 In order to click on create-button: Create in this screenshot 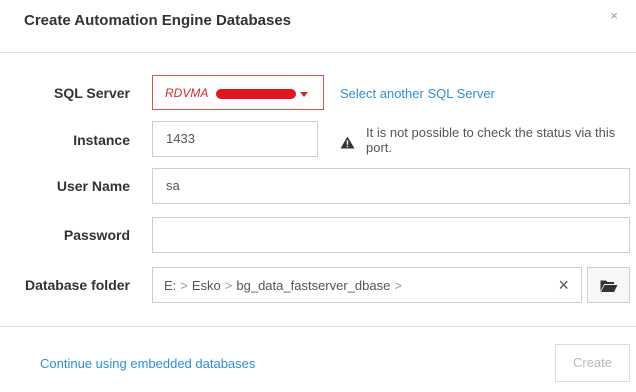, I will do `click(592, 363)`.